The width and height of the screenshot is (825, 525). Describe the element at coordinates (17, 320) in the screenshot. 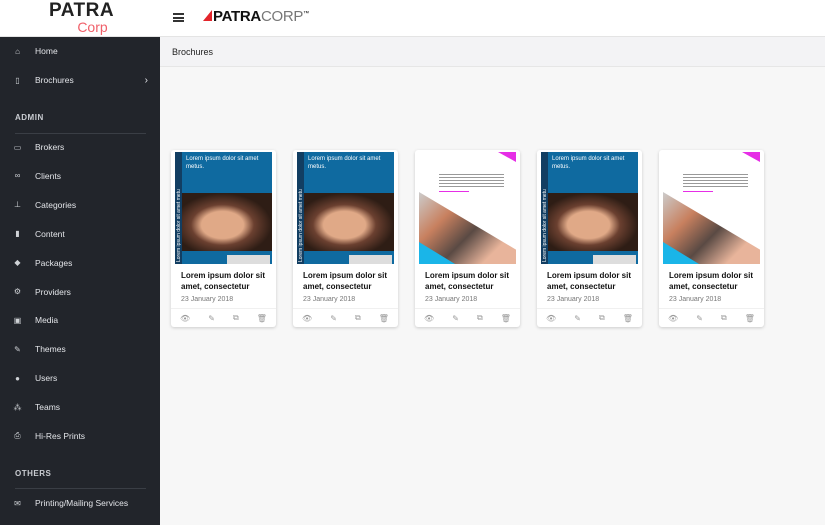

I see `image-icon: ▣` at that location.